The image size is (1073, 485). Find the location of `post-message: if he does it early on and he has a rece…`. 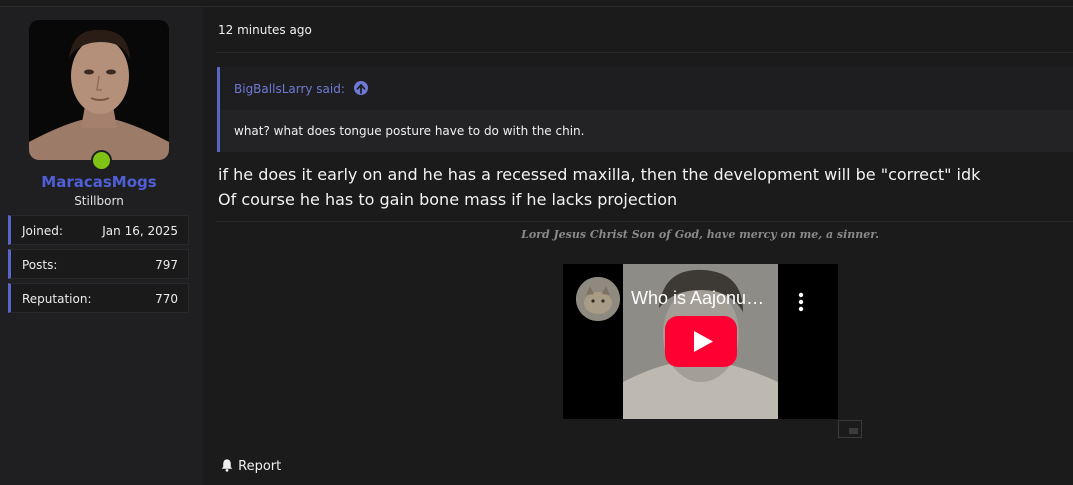

post-message: if he does it early on and he has a rece… is located at coordinates (599, 187).